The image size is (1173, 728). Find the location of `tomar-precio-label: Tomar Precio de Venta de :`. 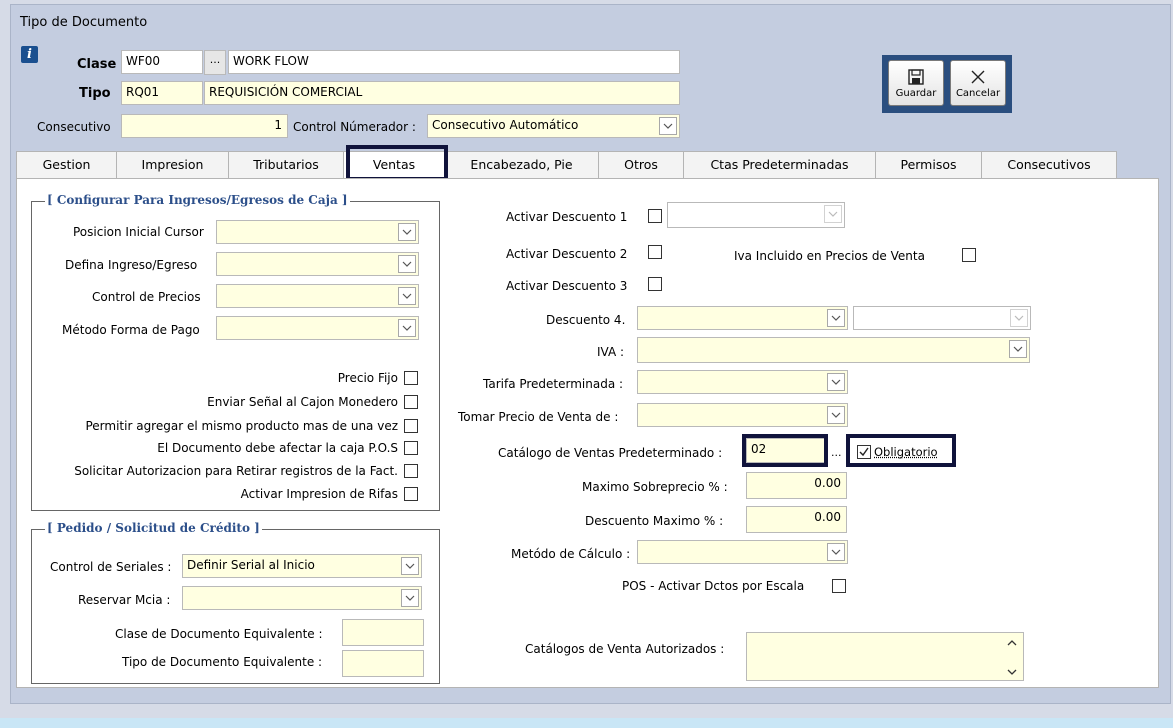

tomar-precio-label: Tomar Precio de Venta de : is located at coordinates (538, 417).